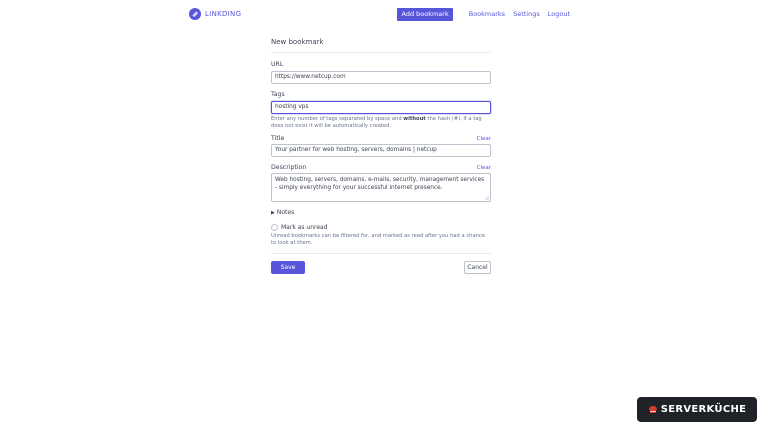 The image size is (768, 432). What do you see at coordinates (289, 167) in the screenshot?
I see `description-label: Description` at bounding box center [289, 167].